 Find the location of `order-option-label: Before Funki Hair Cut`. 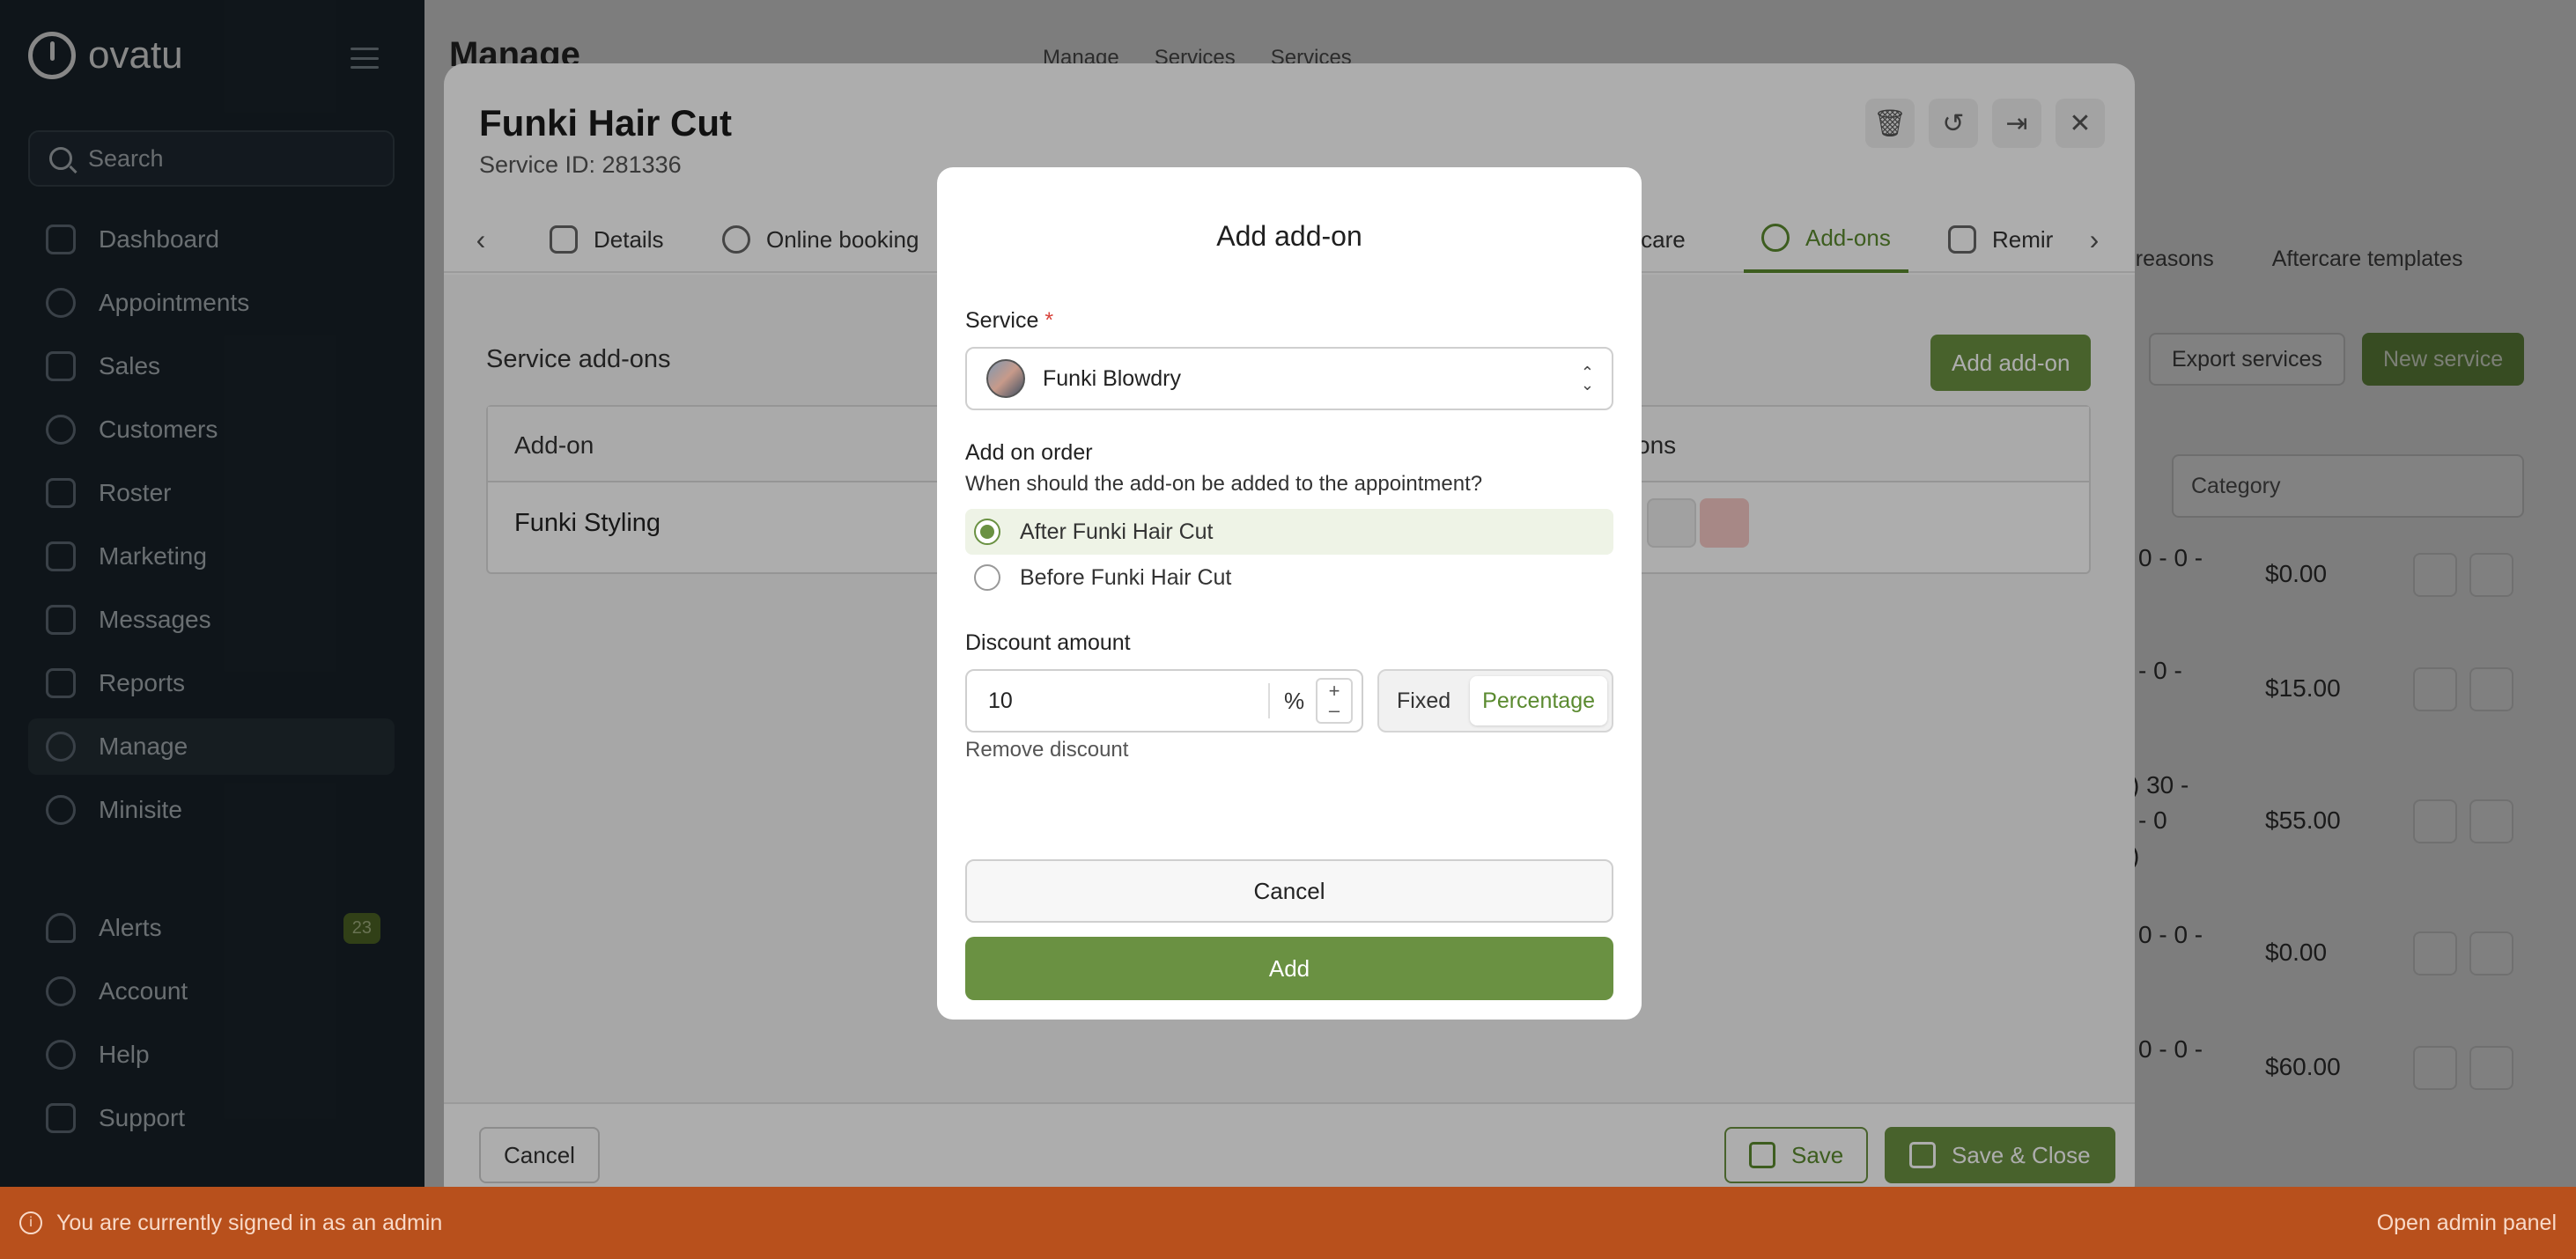

order-option-label: Before Funki Hair Cut is located at coordinates (1126, 577).